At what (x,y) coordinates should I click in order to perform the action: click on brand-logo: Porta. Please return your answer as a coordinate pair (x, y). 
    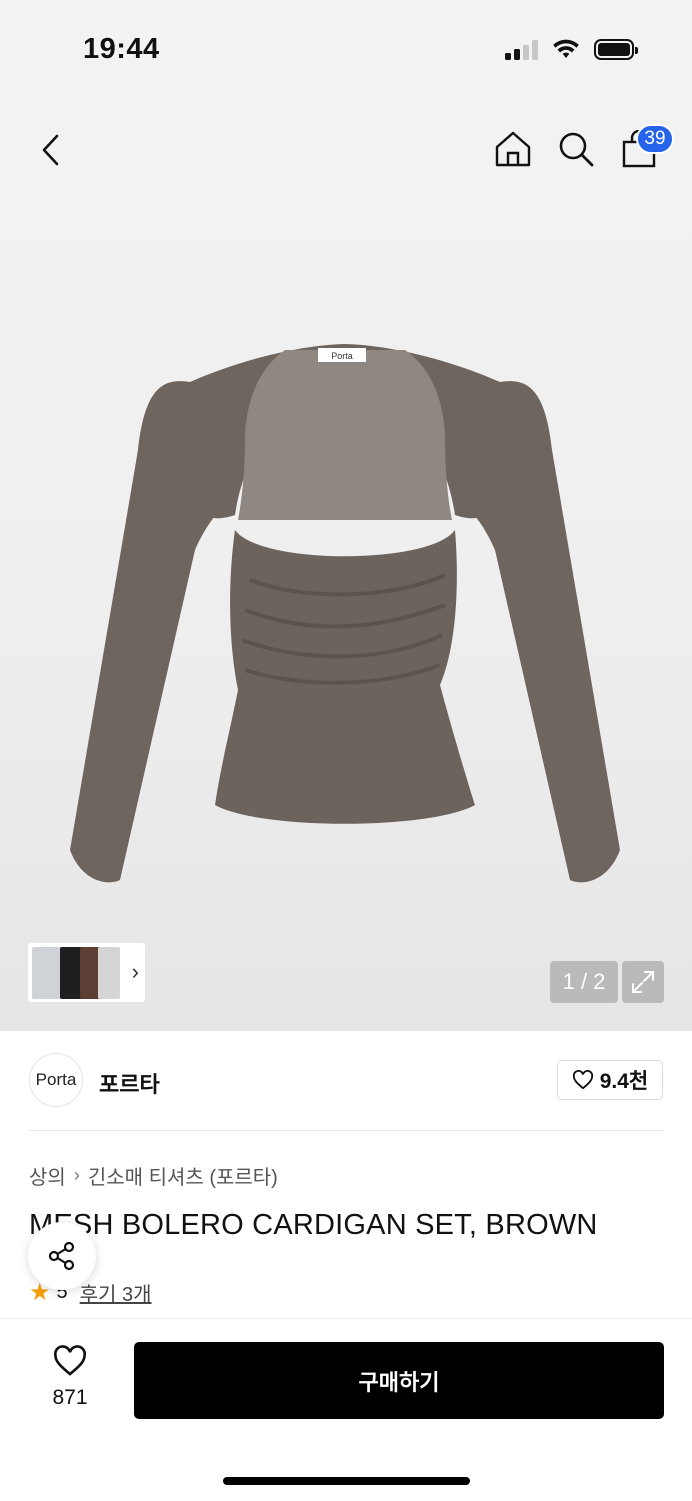
    Looking at the image, I should click on (56, 1080).